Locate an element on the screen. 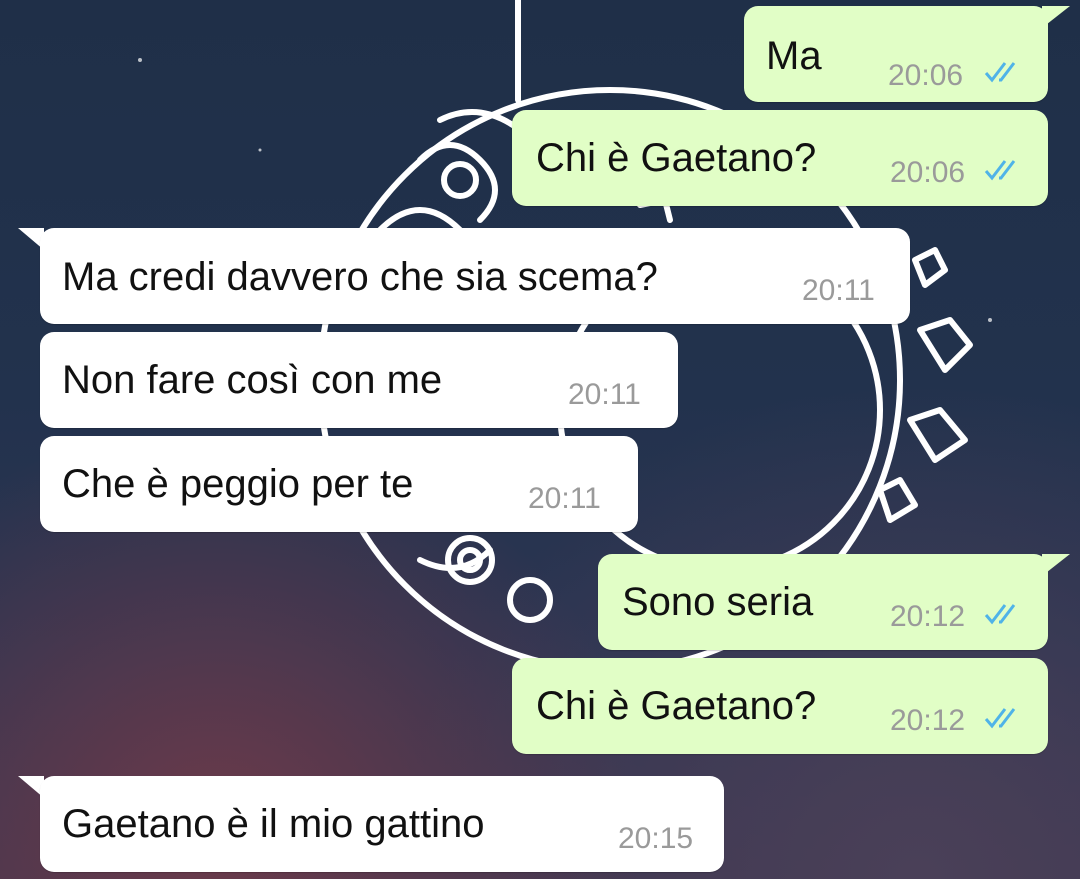  message-text: Sono seria is located at coordinates (718, 602).